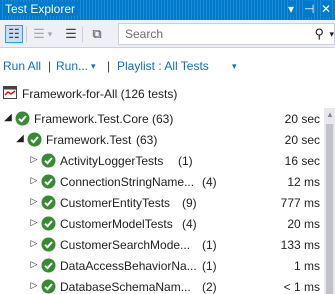 The width and height of the screenshot is (335, 294). Describe the element at coordinates (42, 9) in the screenshot. I see `window-title: Test Explorer` at that location.